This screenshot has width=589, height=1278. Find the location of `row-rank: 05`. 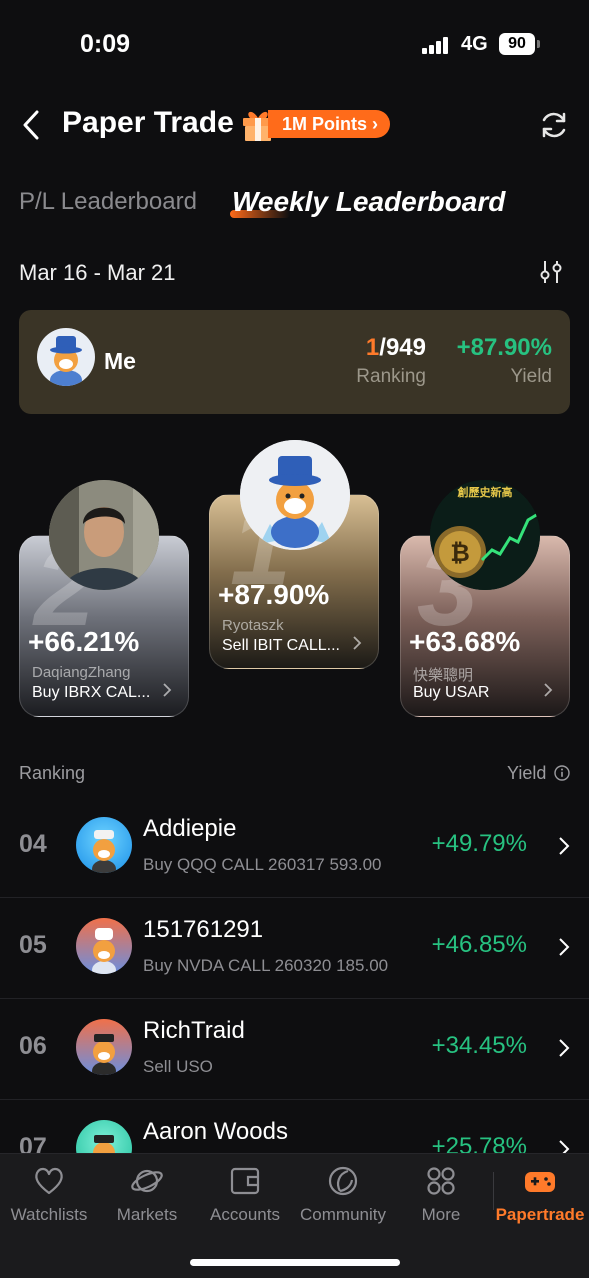

row-rank: 05 is located at coordinates (33, 945).